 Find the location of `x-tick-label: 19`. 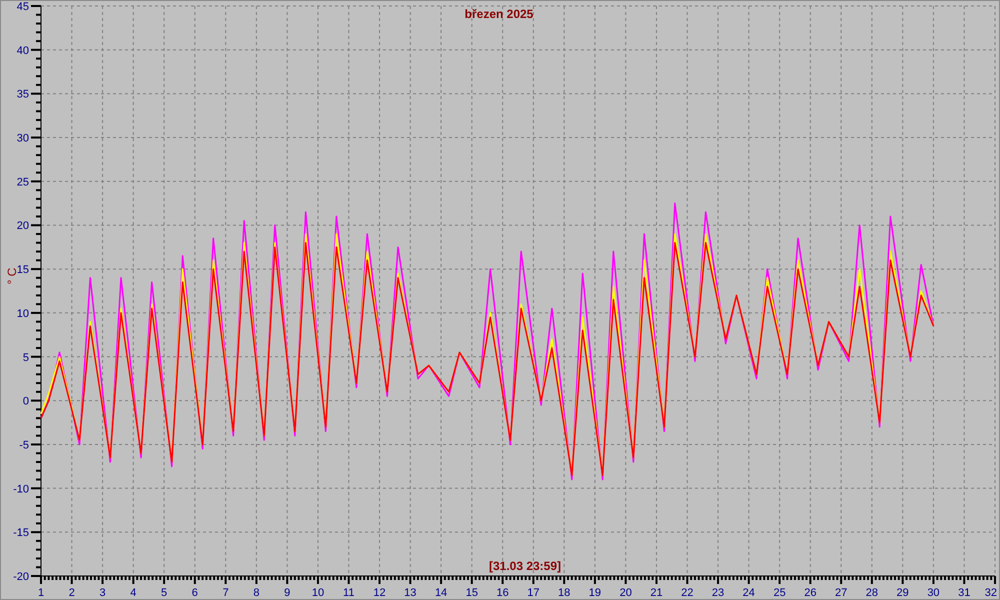

x-tick-label: 19 is located at coordinates (595, 593).